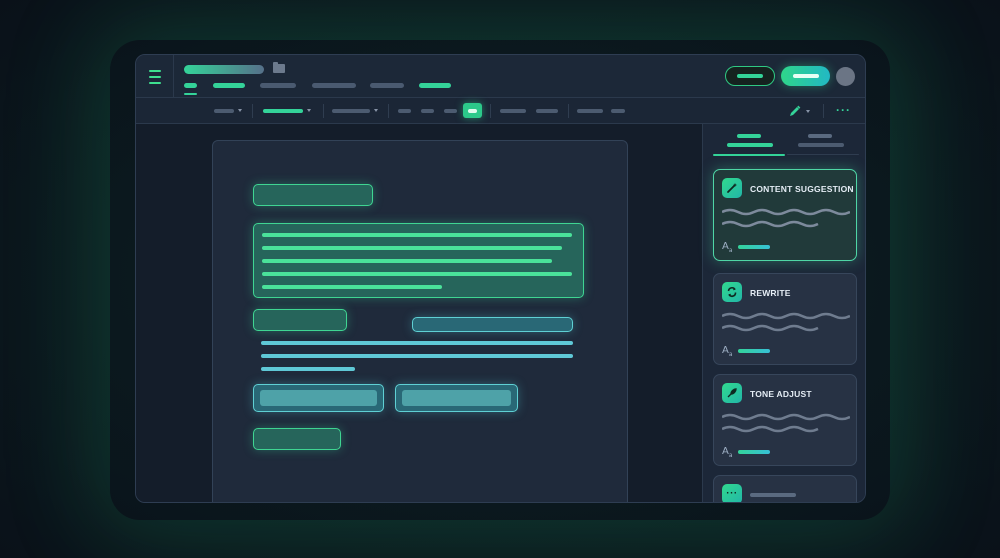 Image resolution: width=1000 pixels, height=558 pixels. Describe the element at coordinates (795, 111) in the screenshot. I see `pen-icon` at that location.